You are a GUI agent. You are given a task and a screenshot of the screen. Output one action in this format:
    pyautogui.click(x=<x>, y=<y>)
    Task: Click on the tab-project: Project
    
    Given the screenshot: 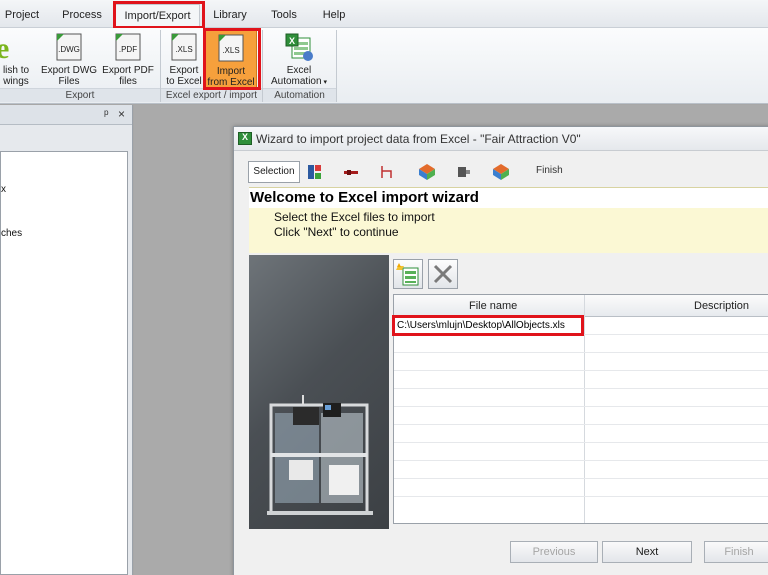 What is the action you would take?
    pyautogui.click(x=22, y=15)
    